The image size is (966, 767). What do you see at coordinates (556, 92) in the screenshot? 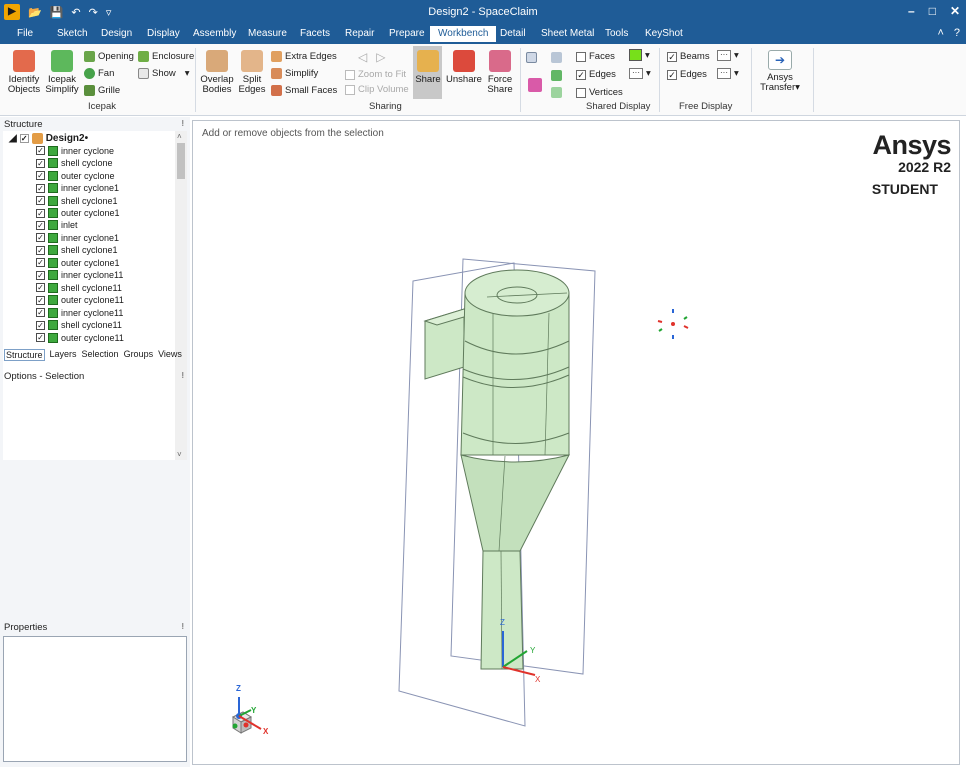
I see `free-display-icon` at bounding box center [556, 92].